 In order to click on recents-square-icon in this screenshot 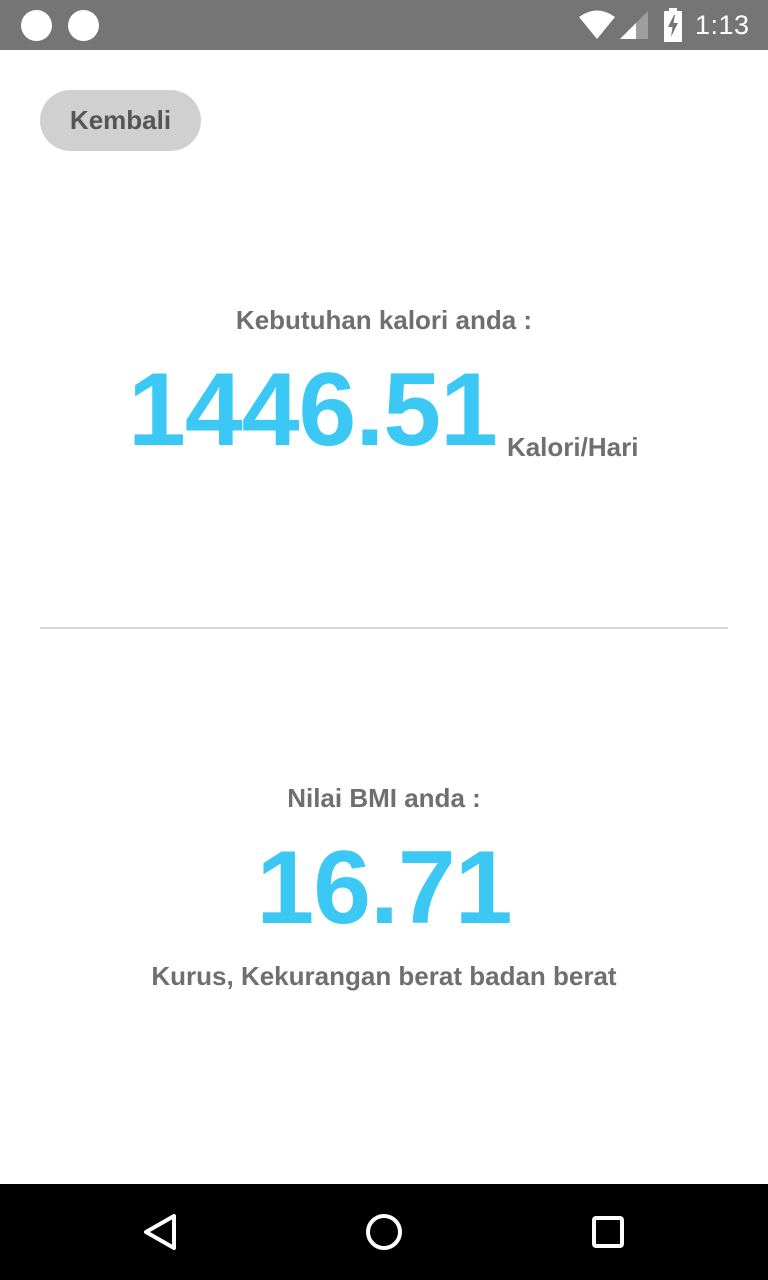, I will do `click(608, 1232)`.